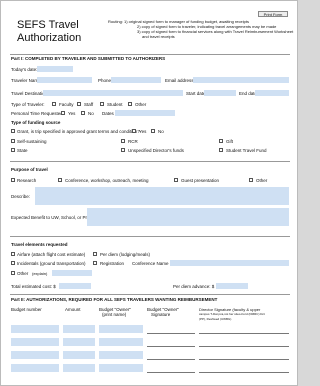 This screenshot has width=320, height=386. I want to click on type-of-traveler-label: Type of Traveler:, so click(28, 104).